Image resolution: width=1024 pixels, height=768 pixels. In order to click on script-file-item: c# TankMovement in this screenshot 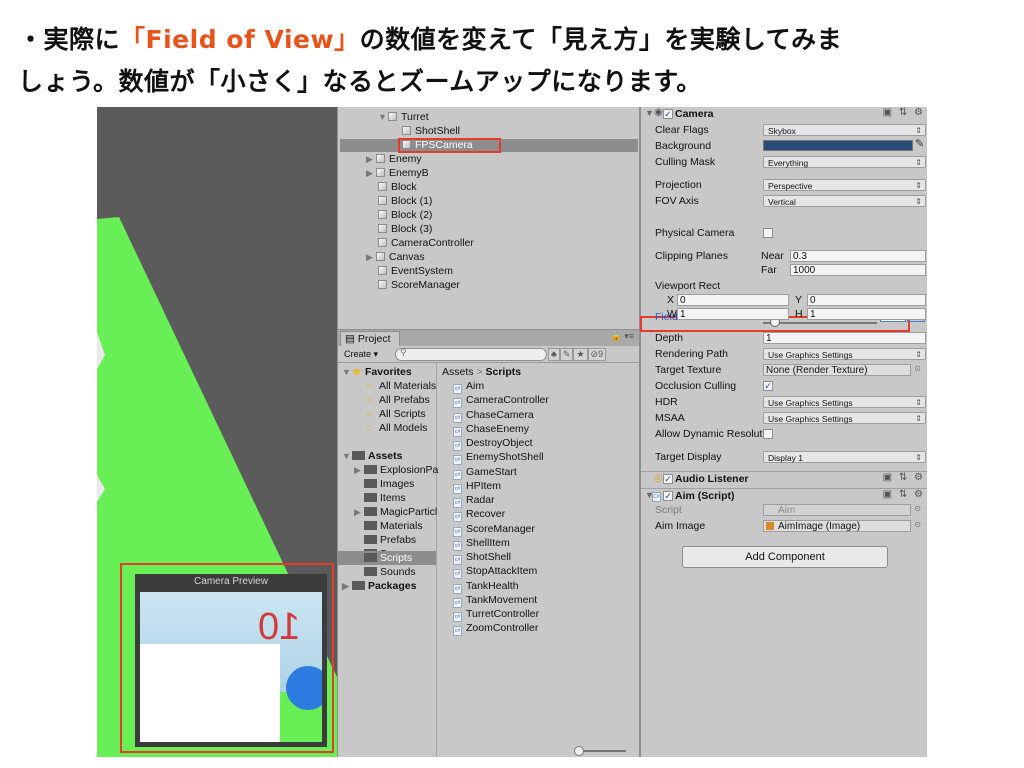, I will do `click(495, 600)`.